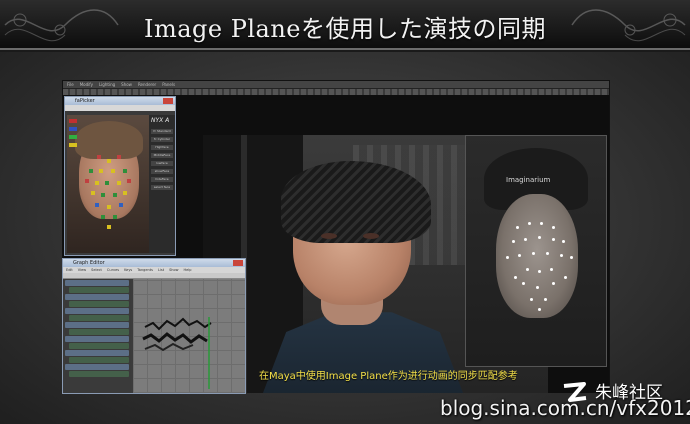  I want to click on picker-titlebar: faPicker, so click(120, 101).